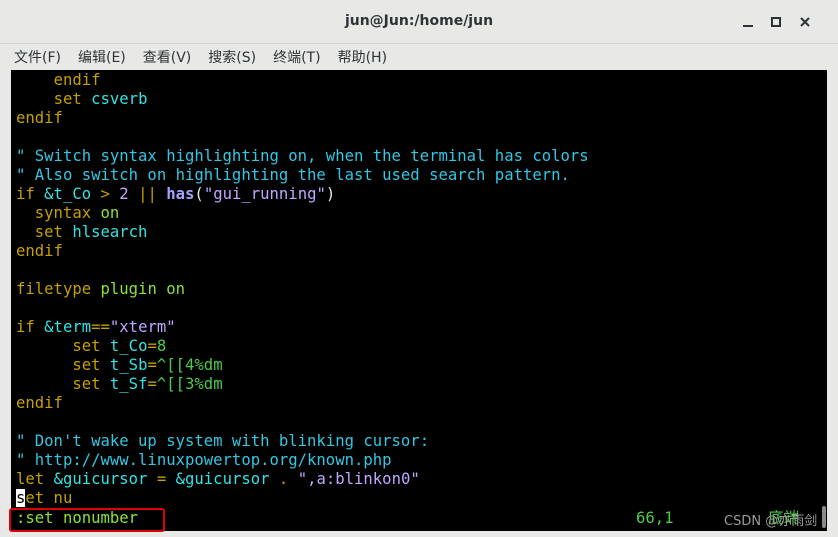  What do you see at coordinates (49, 498) in the screenshot?
I see `terminal-token: et nu` at bounding box center [49, 498].